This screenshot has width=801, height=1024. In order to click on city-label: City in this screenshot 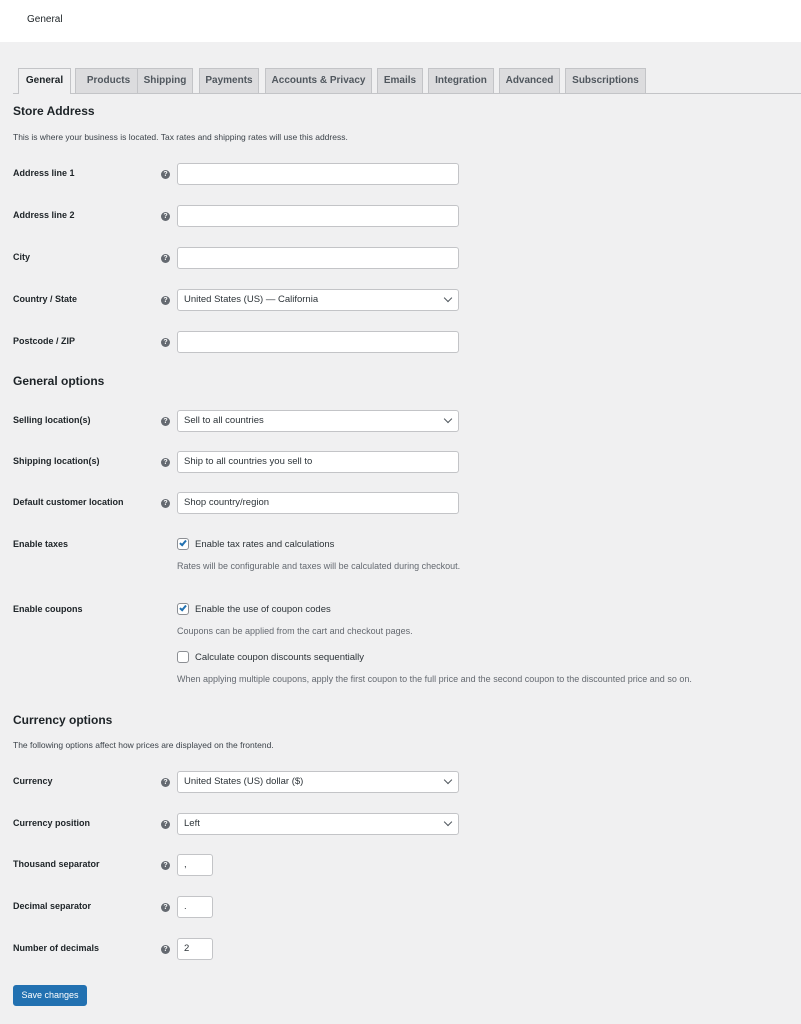, I will do `click(22, 257)`.